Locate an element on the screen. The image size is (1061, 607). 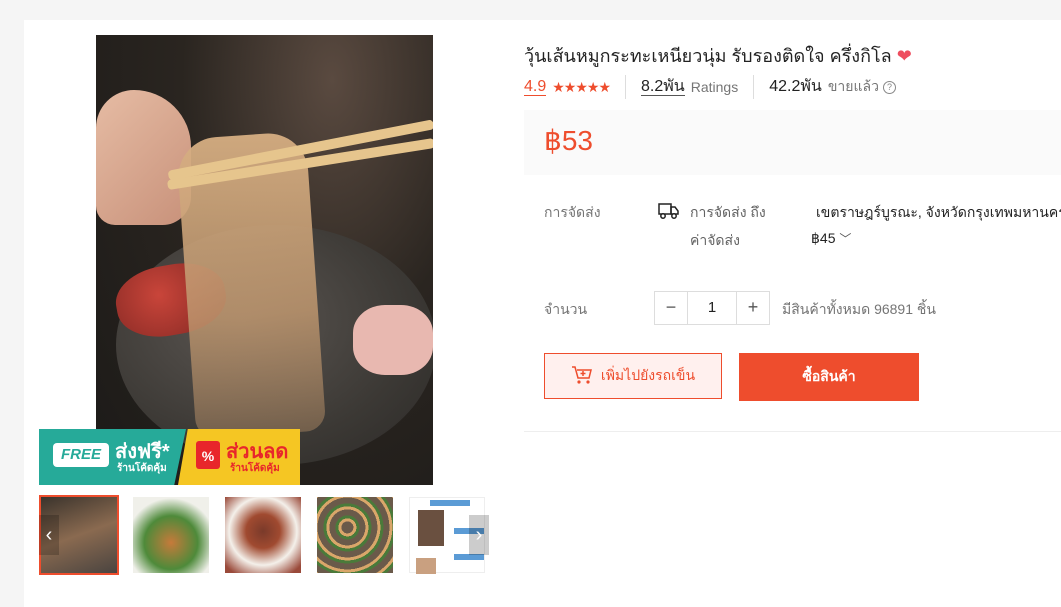
price-box: ฿53 is located at coordinates (792, 142).